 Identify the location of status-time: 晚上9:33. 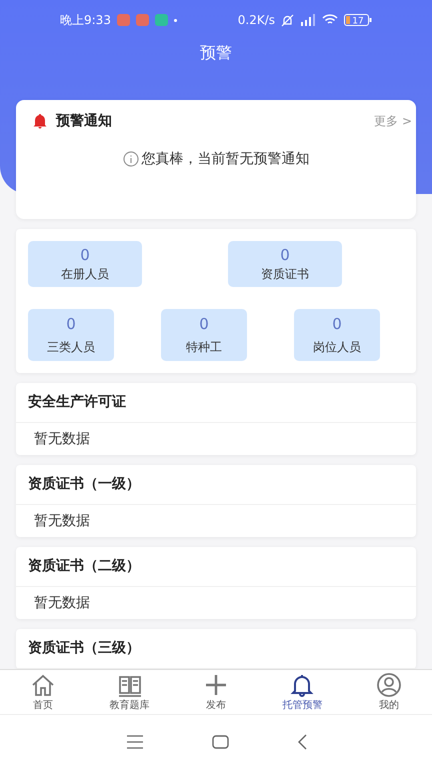
(85, 20).